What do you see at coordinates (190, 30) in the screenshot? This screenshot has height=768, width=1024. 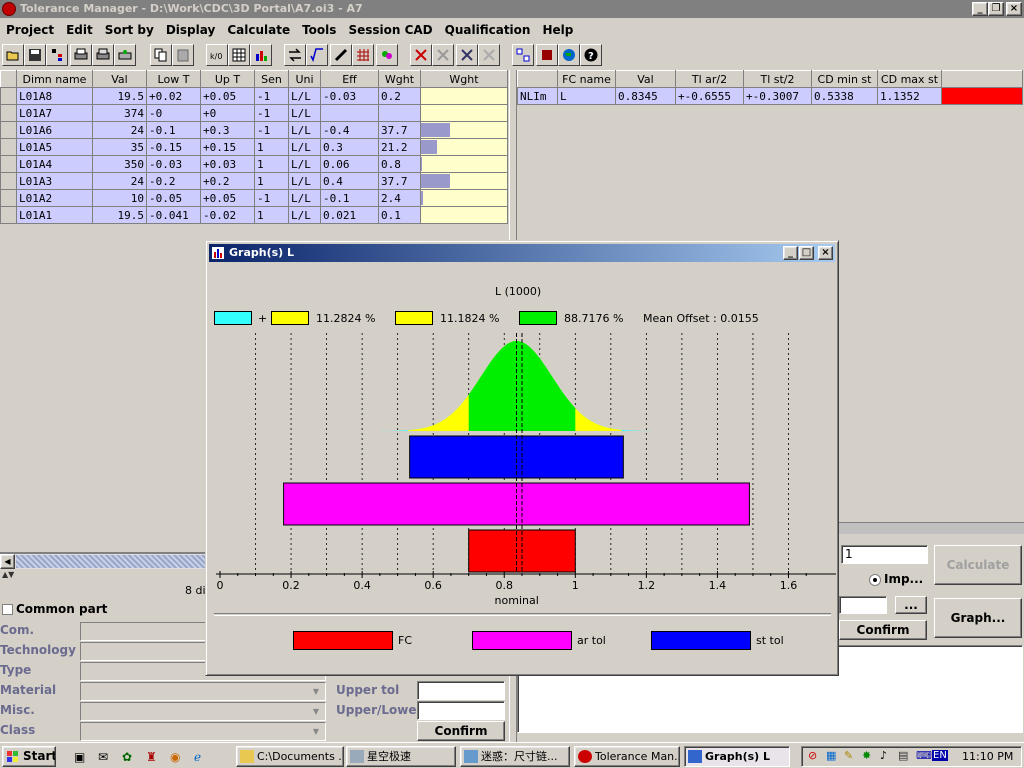 I see `menu-display: Display` at bounding box center [190, 30].